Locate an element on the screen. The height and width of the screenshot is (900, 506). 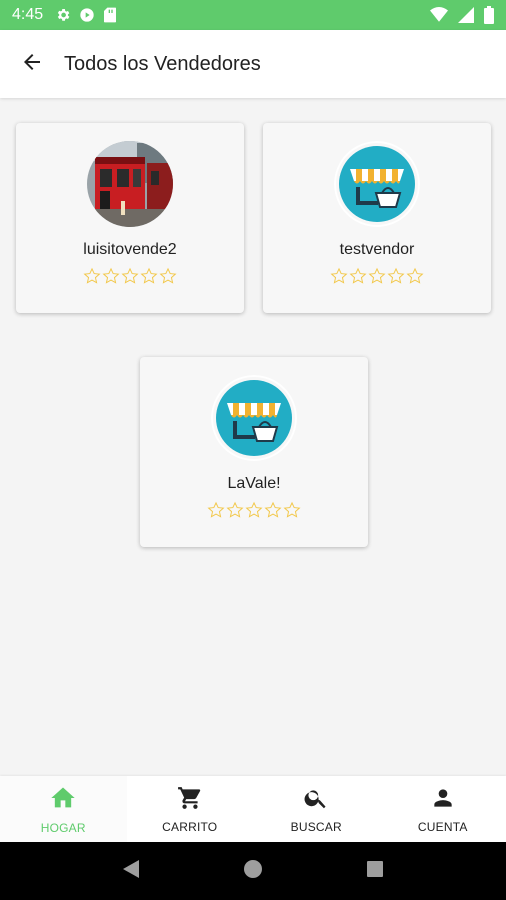
vendor-name: luisitovende2 is located at coordinates (130, 249).